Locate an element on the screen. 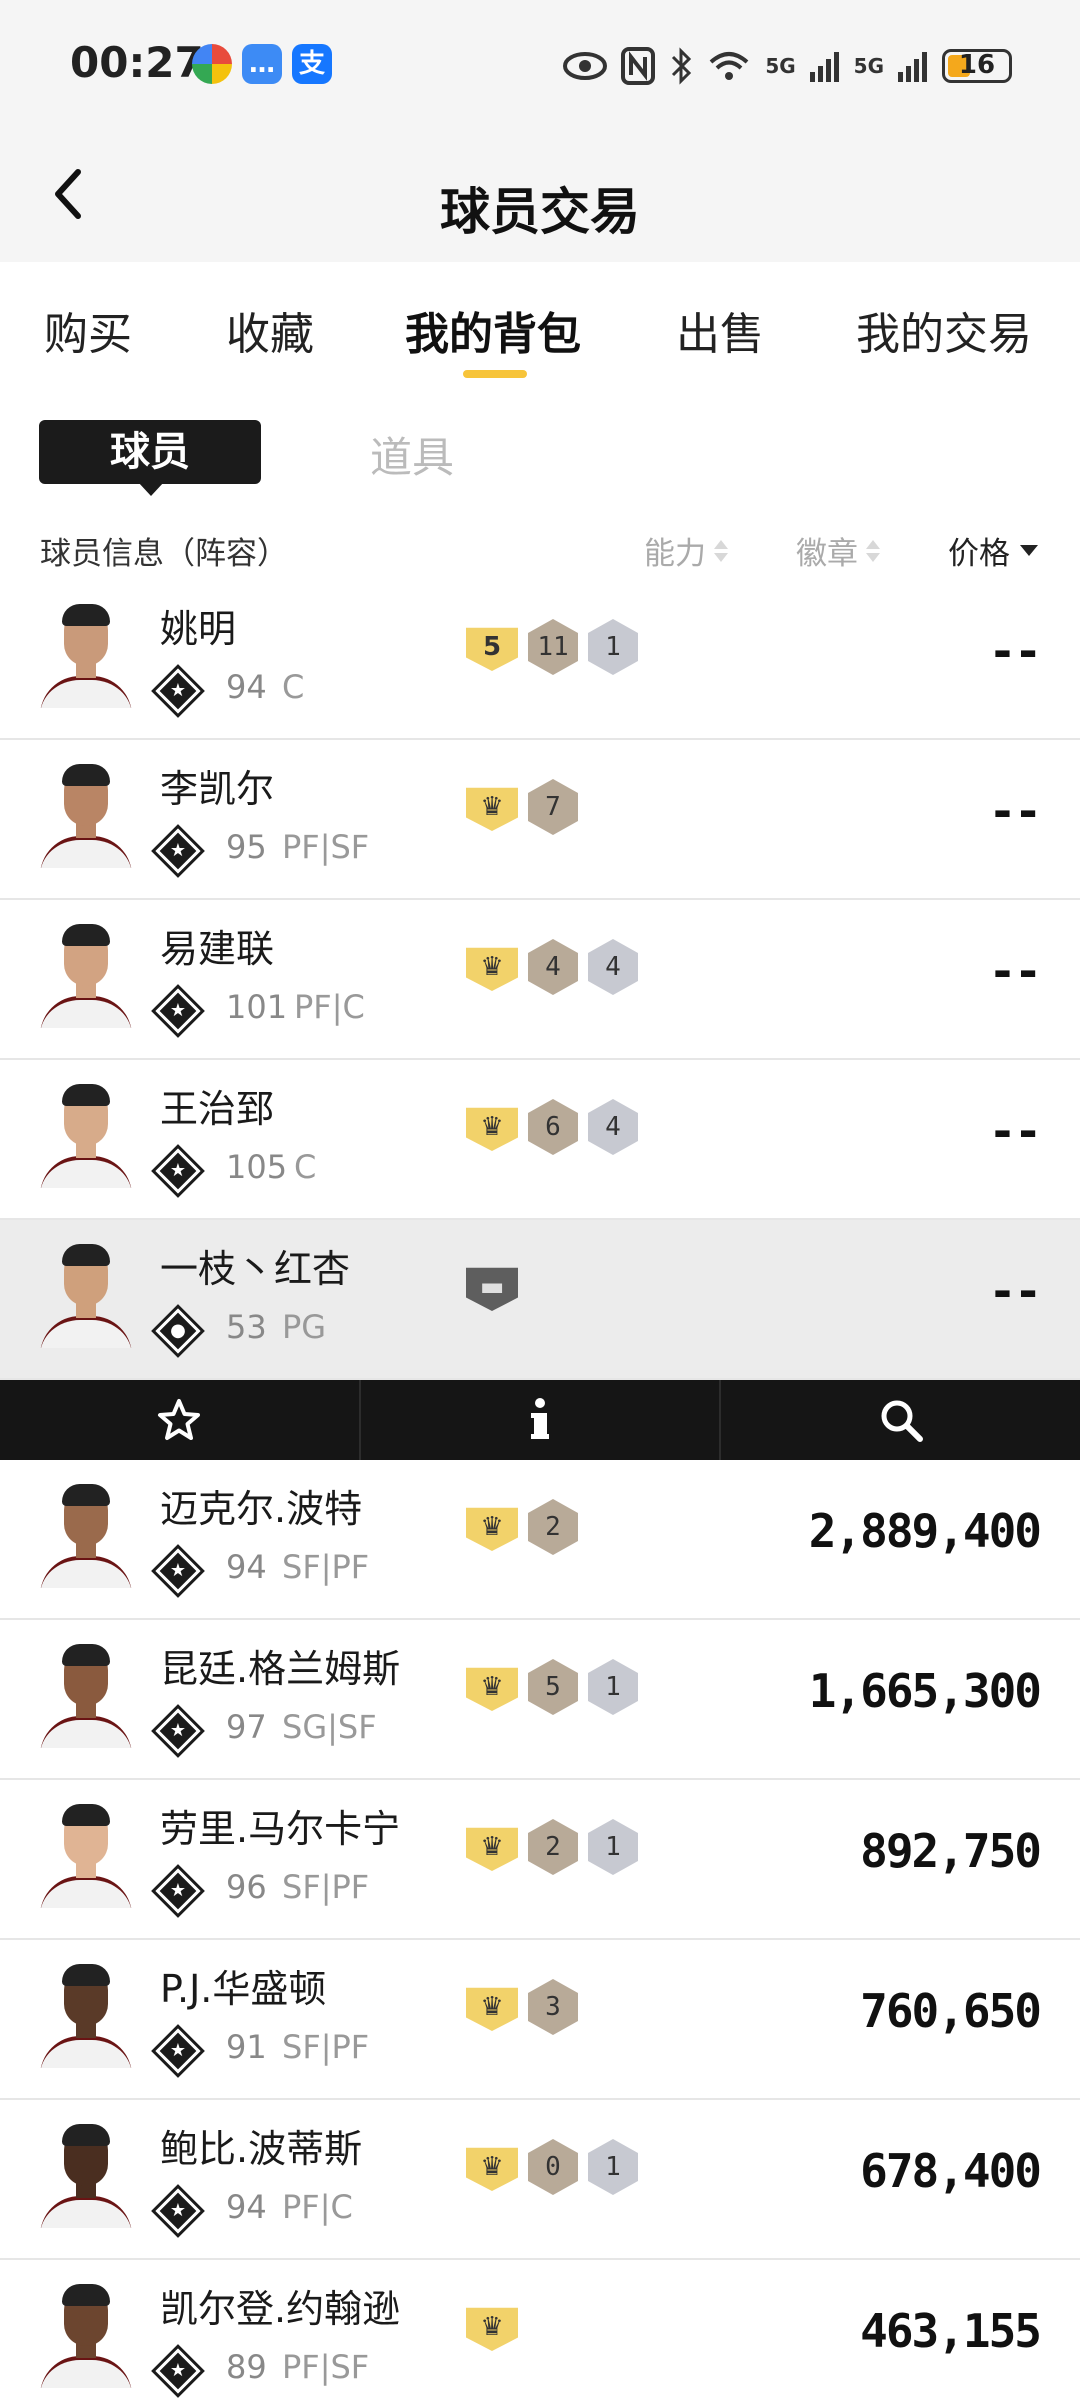 The image size is (1080, 2398). player-name: 鲍比.波蒂斯 is located at coordinates (261, 2149).